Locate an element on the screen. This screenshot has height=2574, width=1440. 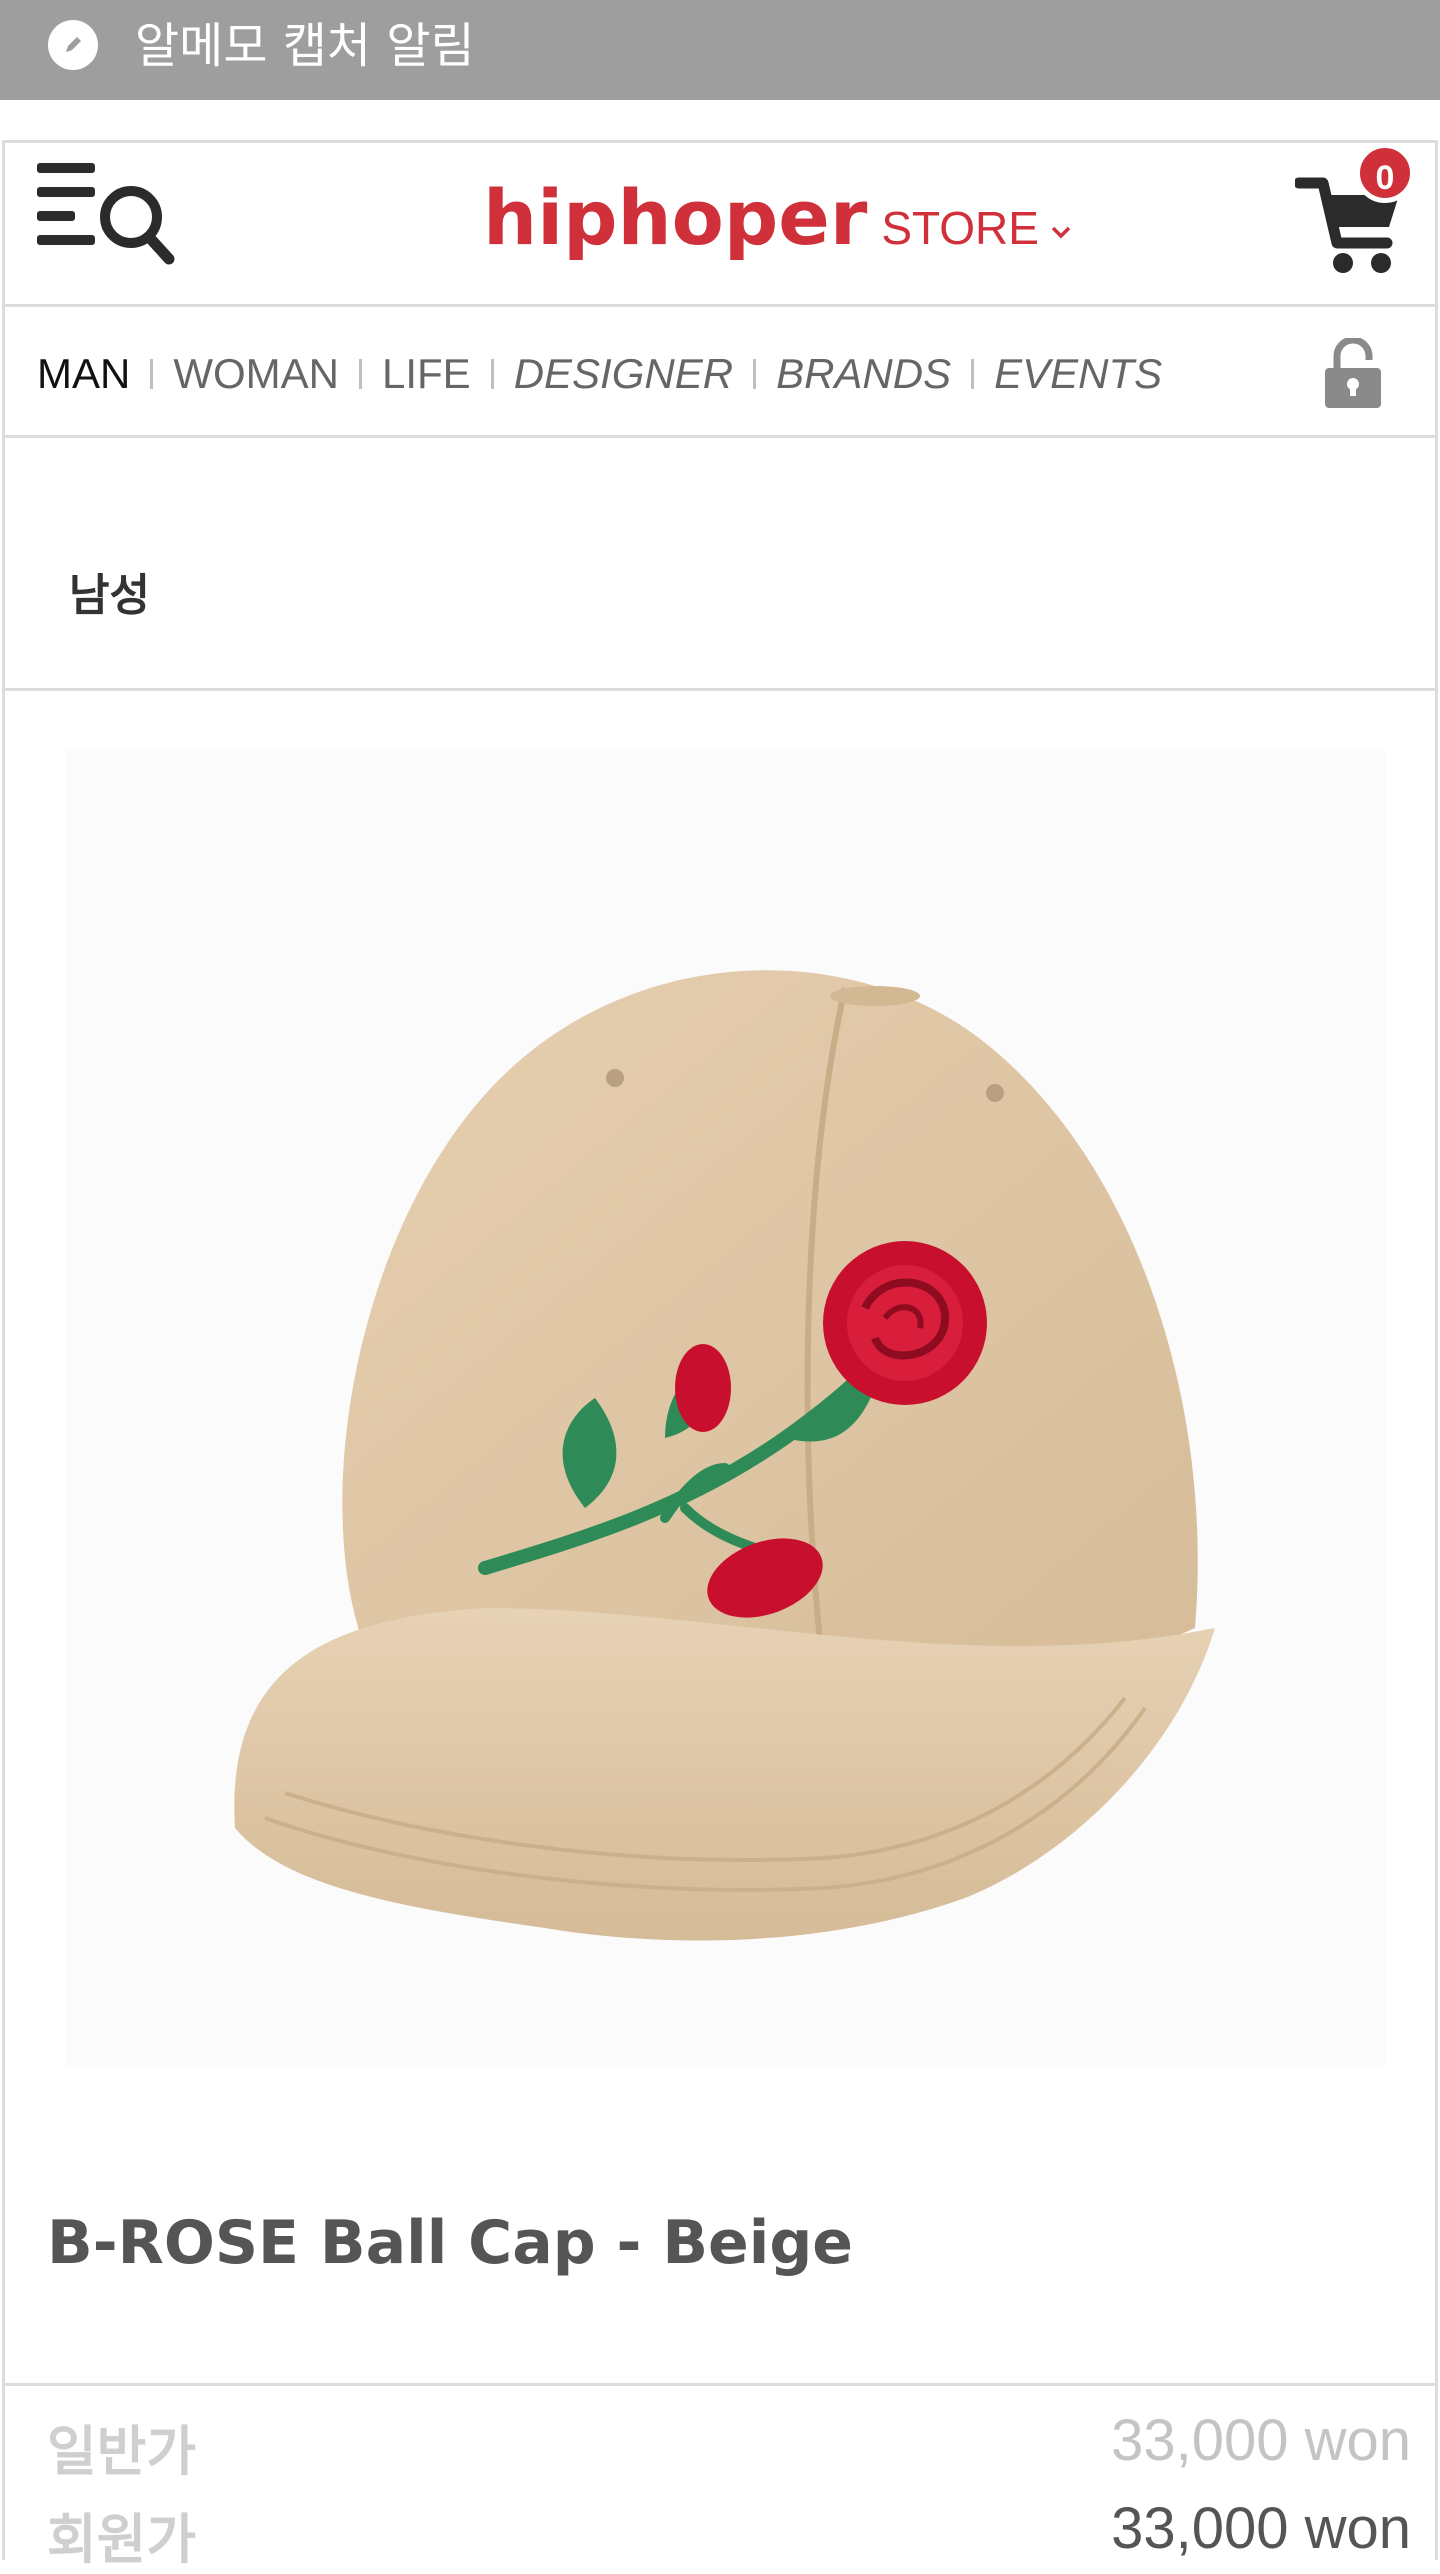
menu-search-icon is located at coordinates (106, 214).